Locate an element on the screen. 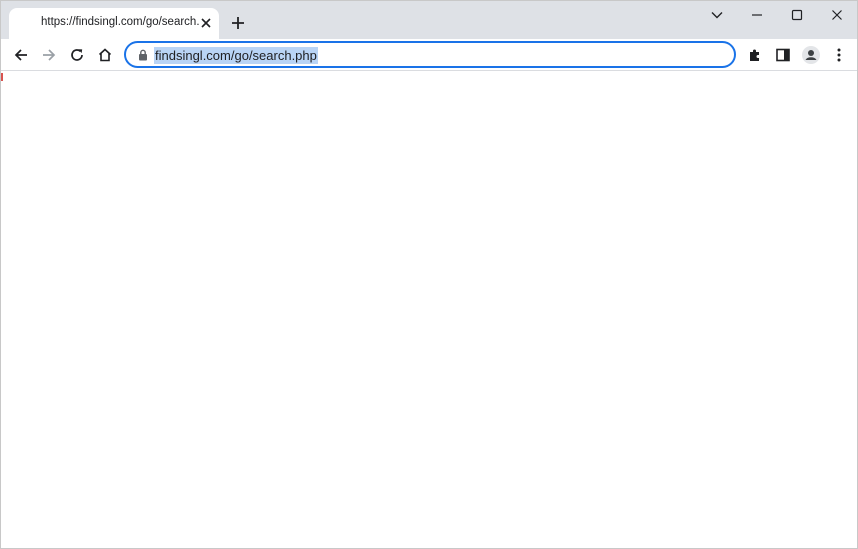  lock-icon is located at coordinates (143, 55).